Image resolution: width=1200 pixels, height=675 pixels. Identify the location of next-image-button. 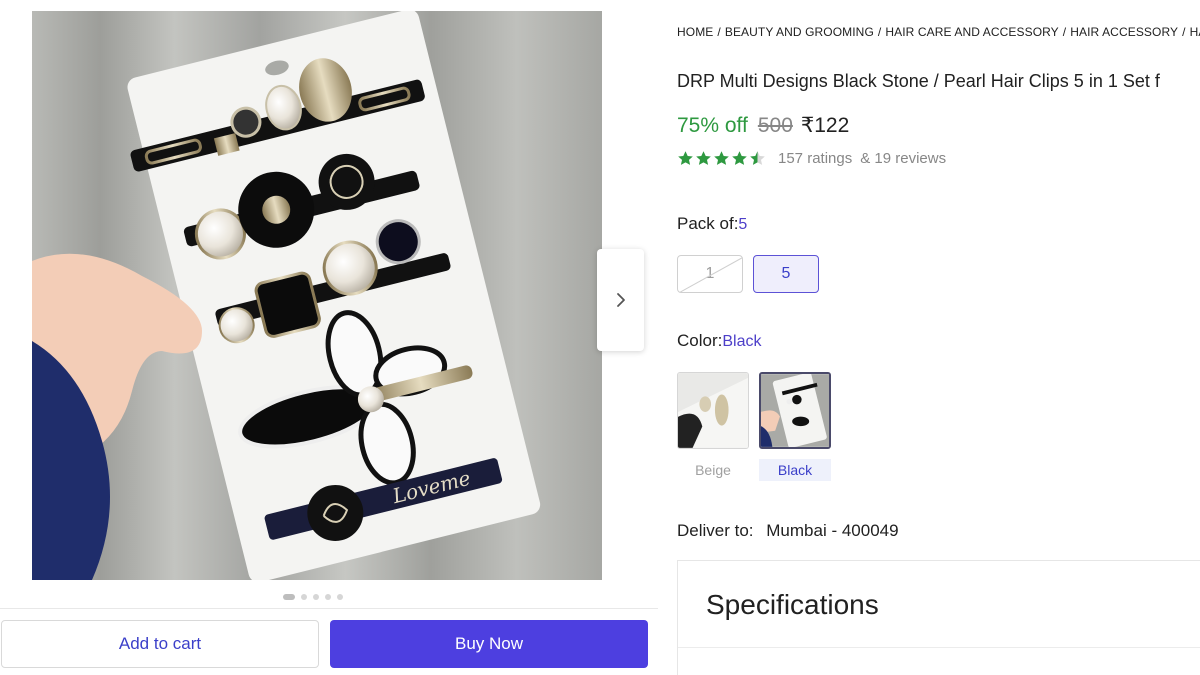
(620, 300).